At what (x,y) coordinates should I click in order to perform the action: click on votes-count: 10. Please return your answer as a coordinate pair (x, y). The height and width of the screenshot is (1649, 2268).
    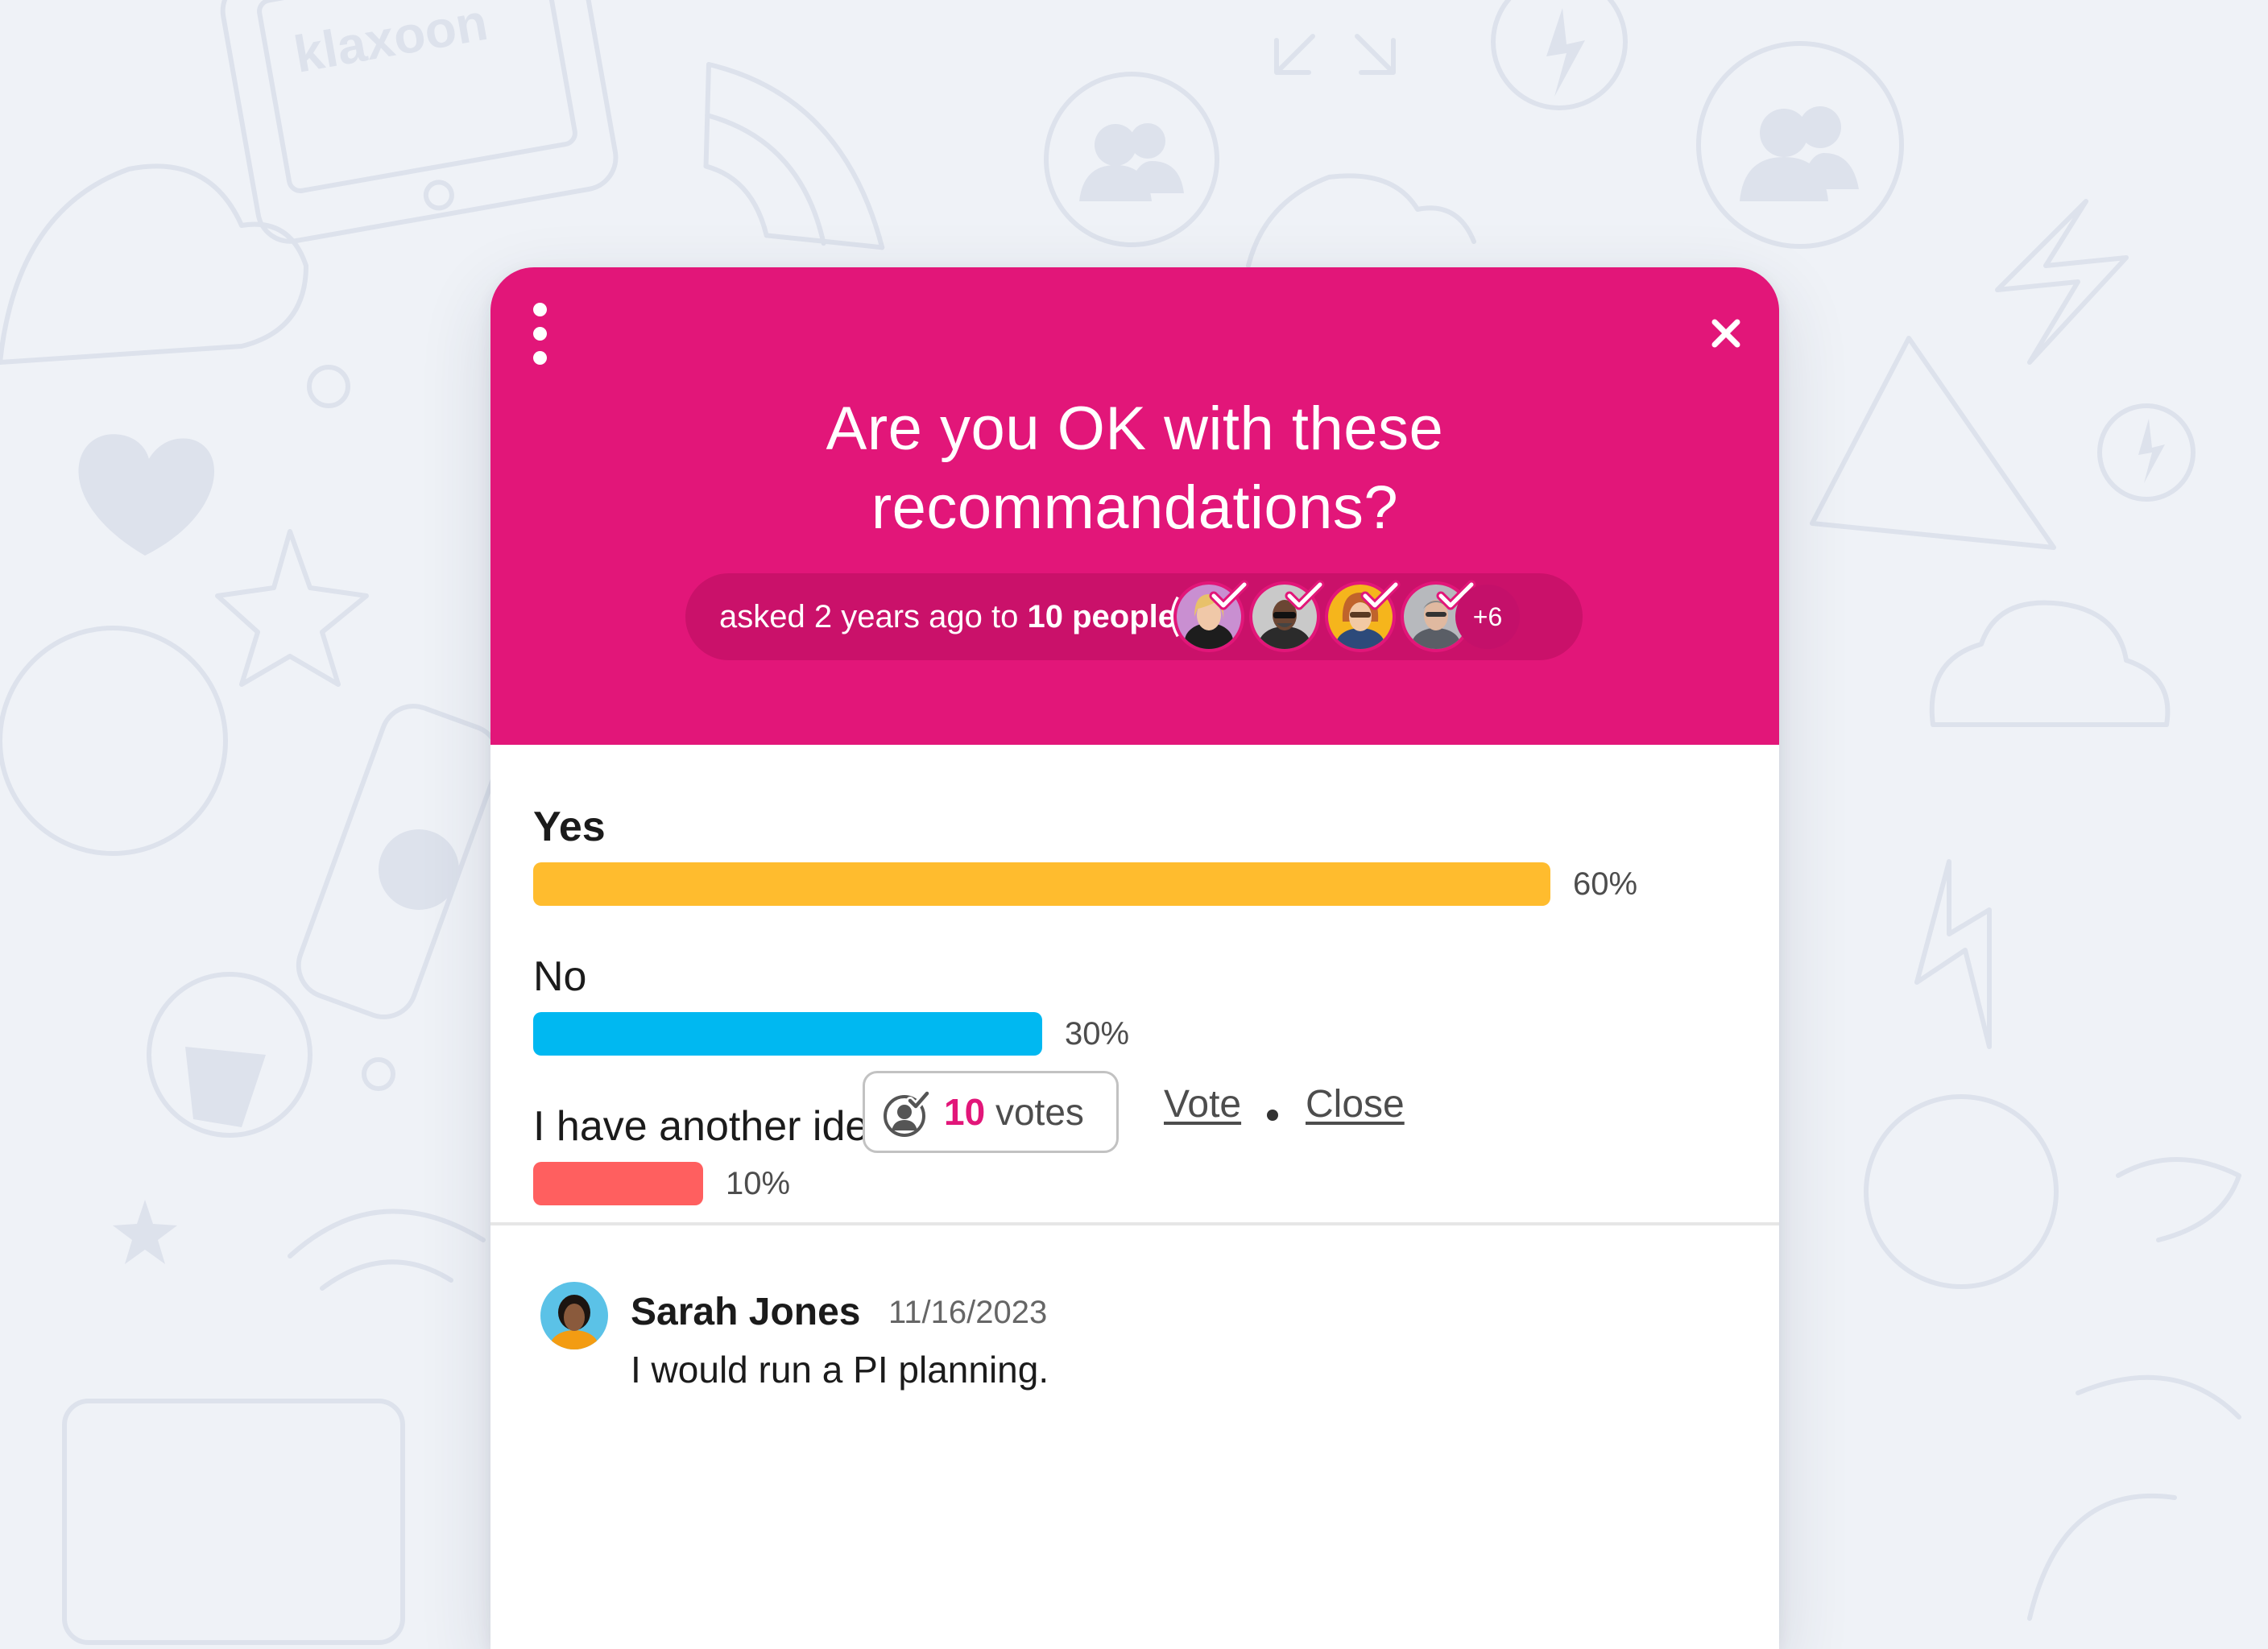
    Looking at the image, I should click on (965, 1112).